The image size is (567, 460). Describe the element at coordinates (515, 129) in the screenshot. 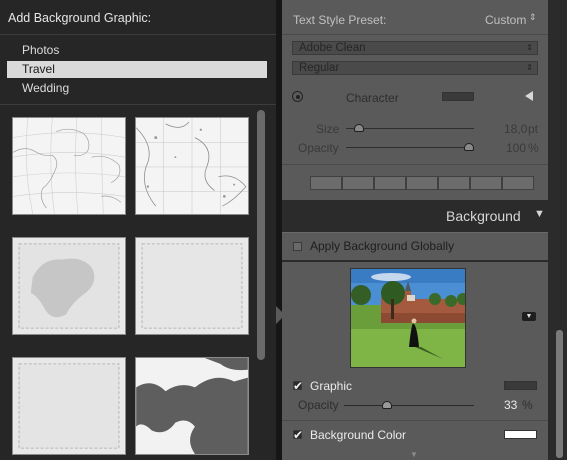

I see `size-value: 18,0` at that location.